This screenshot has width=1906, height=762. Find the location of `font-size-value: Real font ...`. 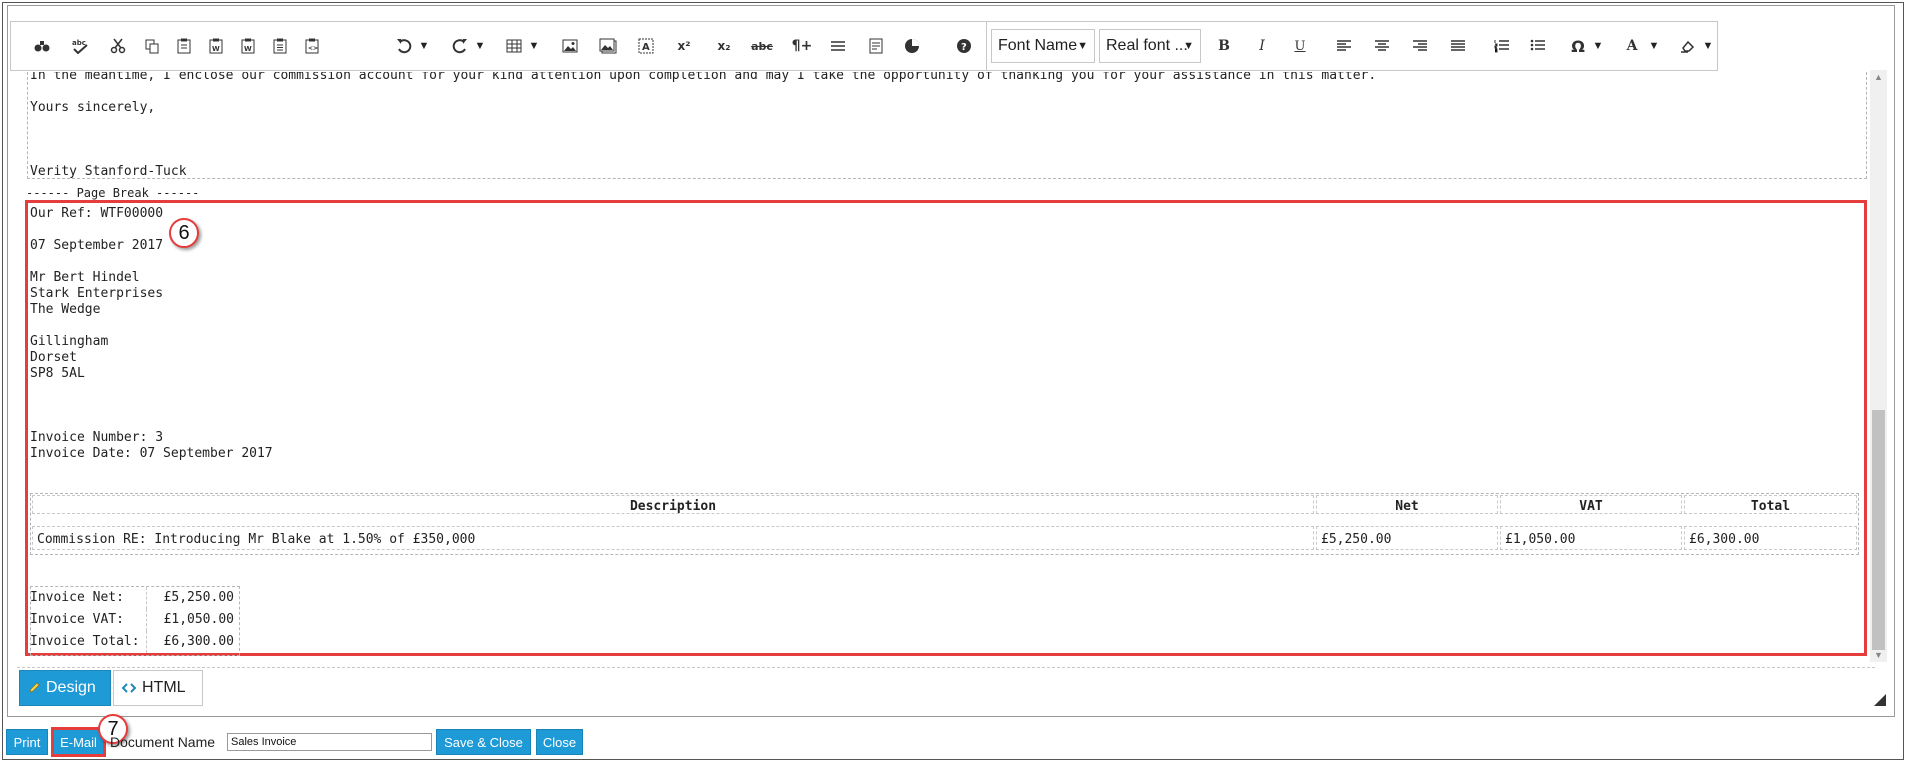

font-size-value: Real font ... is located at coordinates (1147, 45).